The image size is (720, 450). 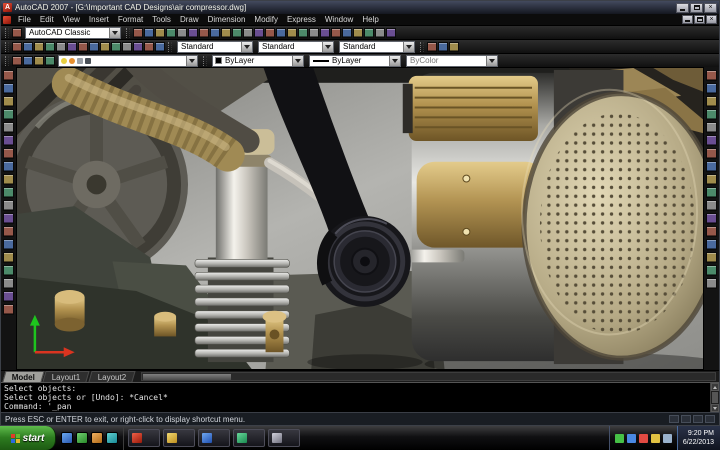 I want to click on scroll-down-button, so click(x=715, y=408).